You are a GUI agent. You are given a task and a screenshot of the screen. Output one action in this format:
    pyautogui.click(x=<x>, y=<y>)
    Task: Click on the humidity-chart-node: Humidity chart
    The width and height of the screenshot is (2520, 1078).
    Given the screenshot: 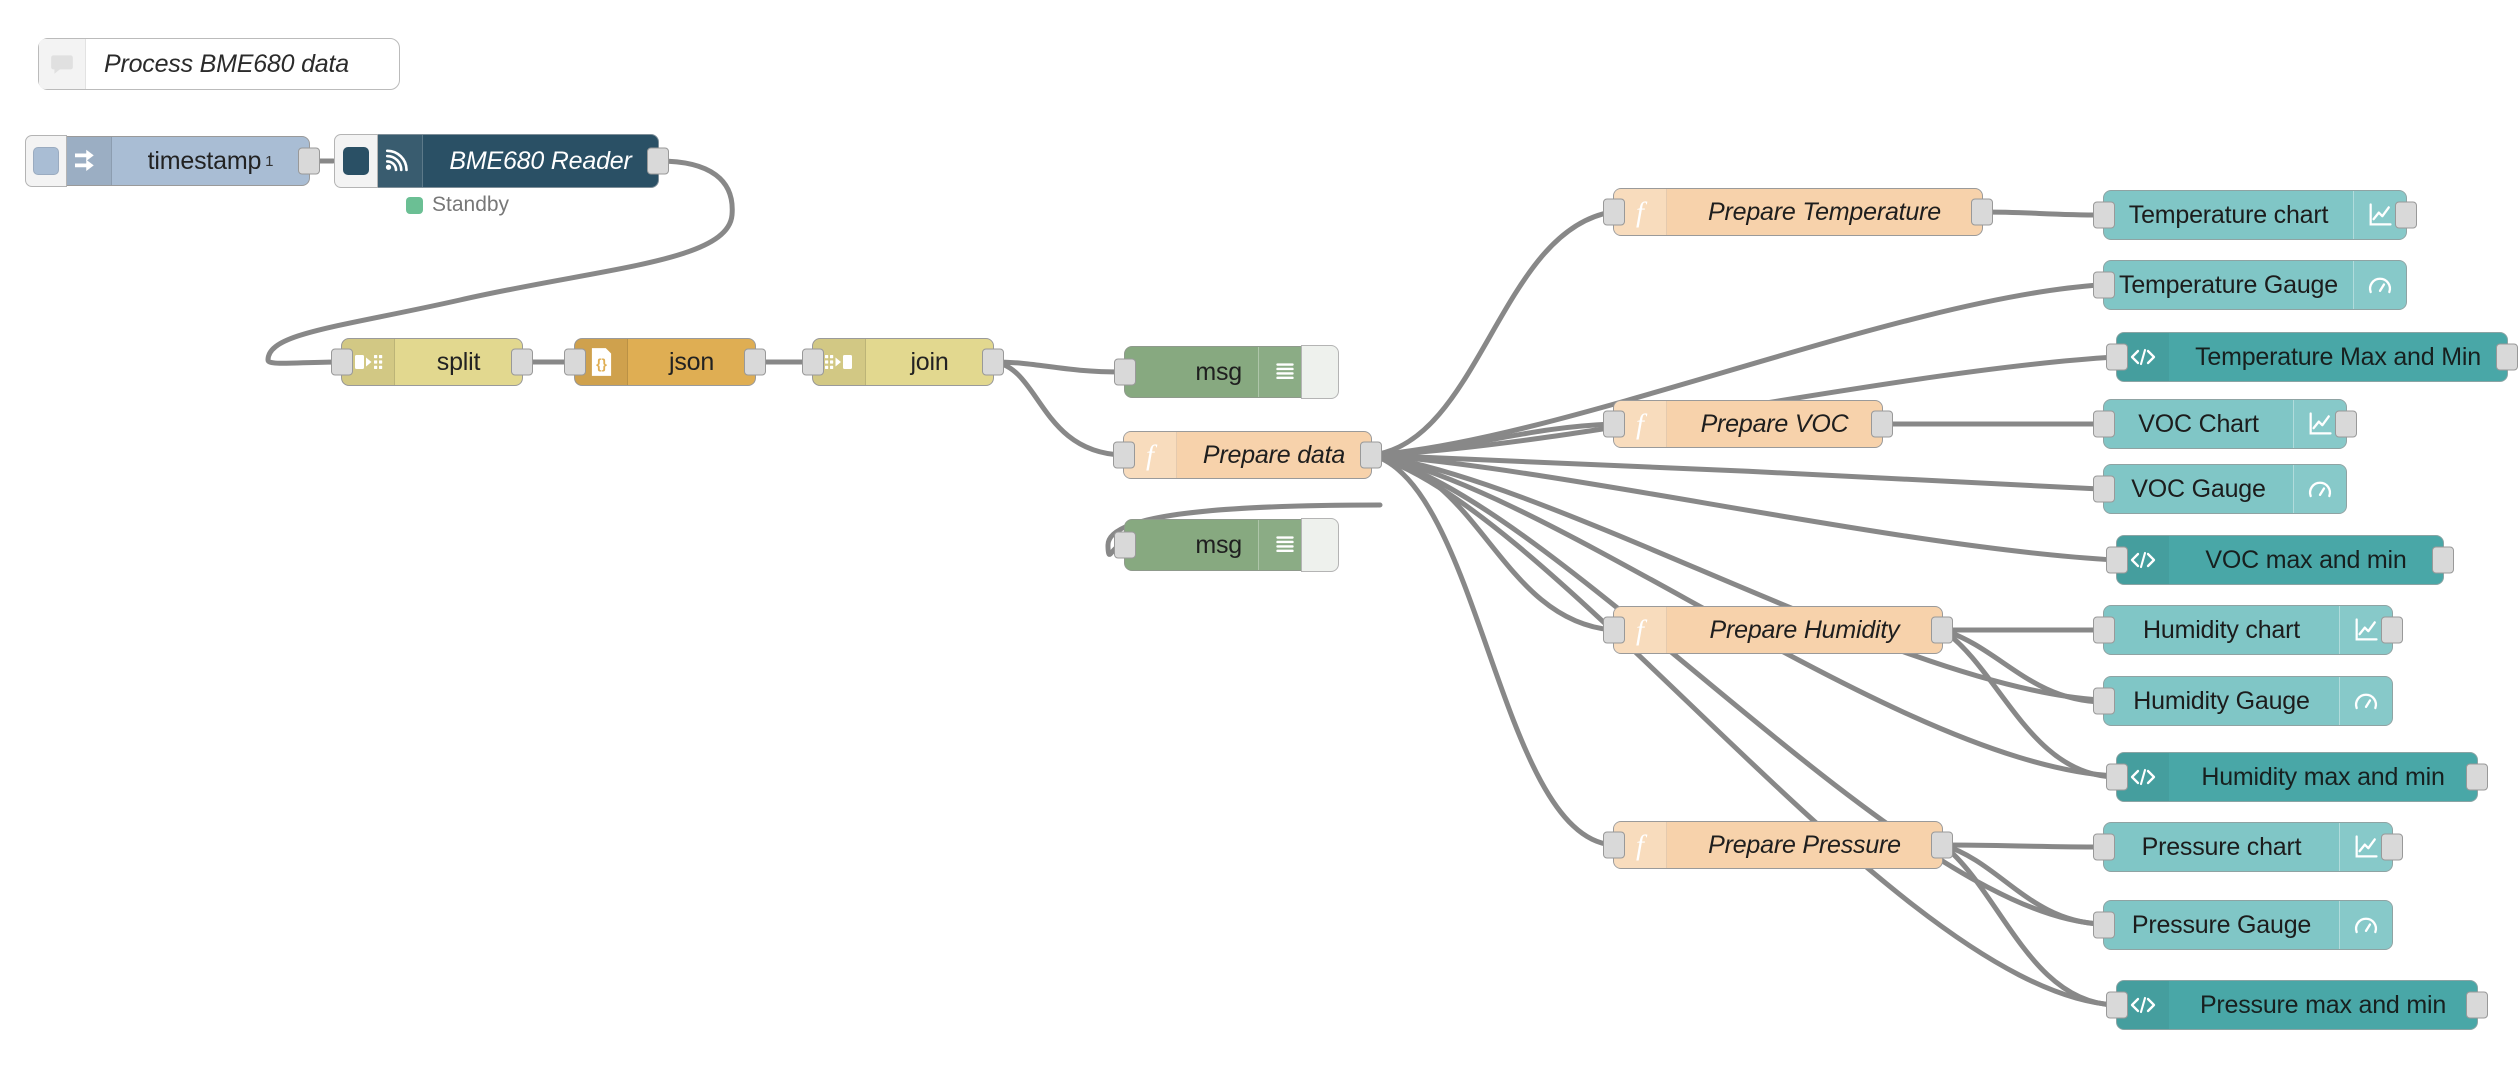 What is the action you would take?
    pyautogui.click(x=2248, y=630)
    